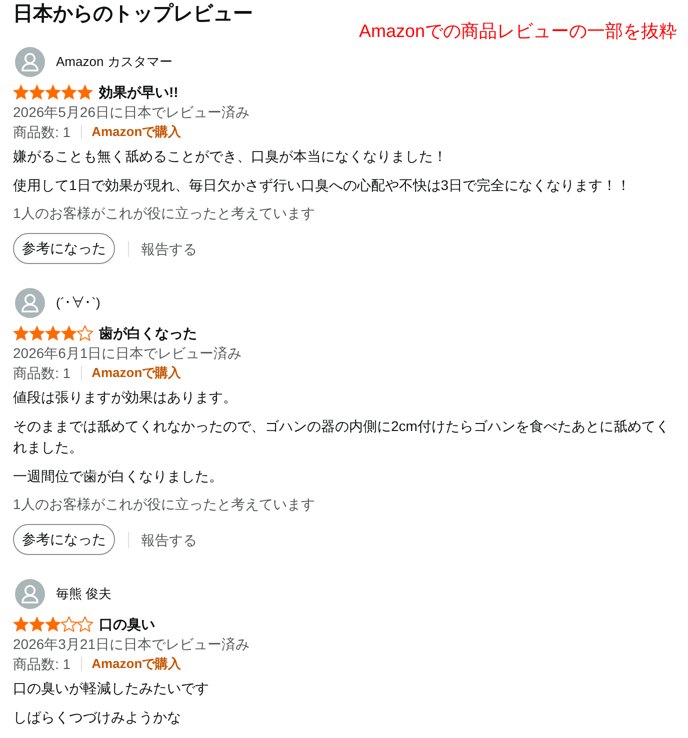 This screenshot has height=738, width=688. Describe the element at coordinates (114, 62) in the screenshot. I see `reviewer-name: Amazon カスタマー` at that location.